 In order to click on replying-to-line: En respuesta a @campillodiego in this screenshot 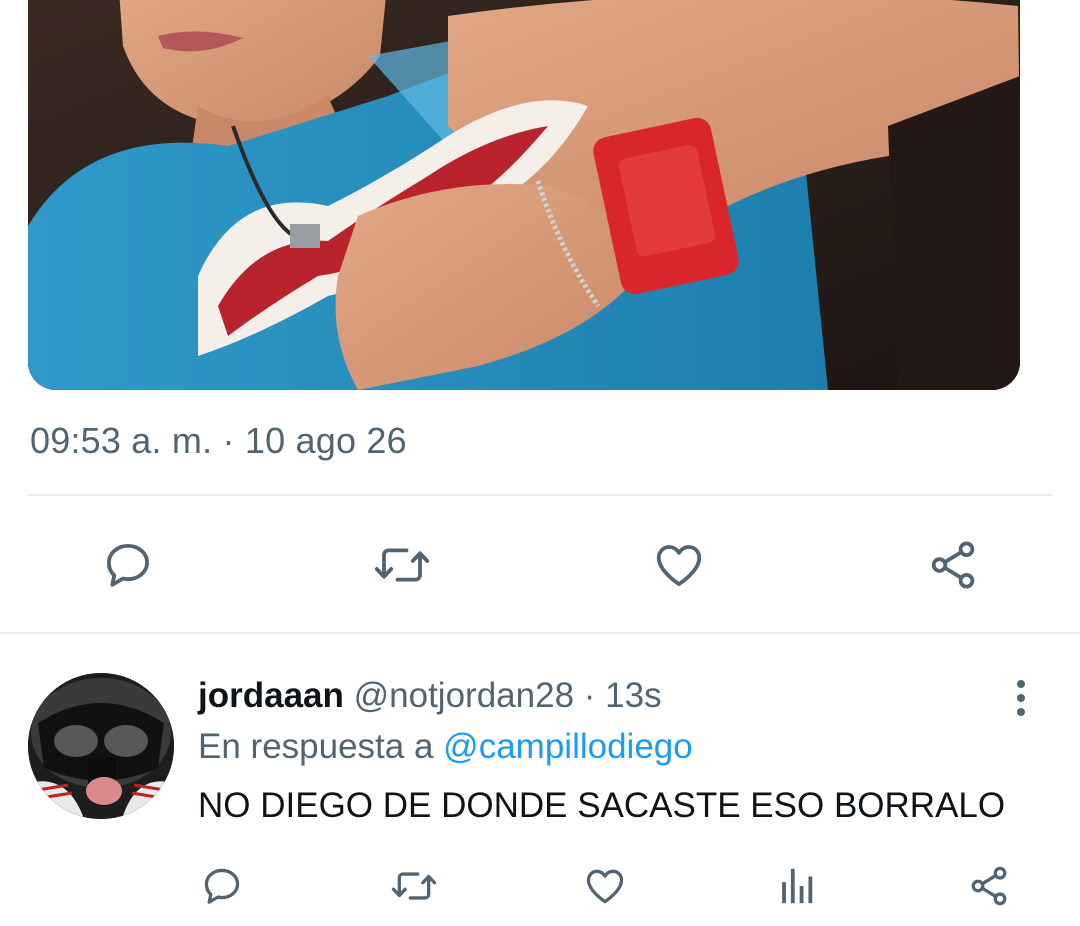, I will do `click(445, 747)`.